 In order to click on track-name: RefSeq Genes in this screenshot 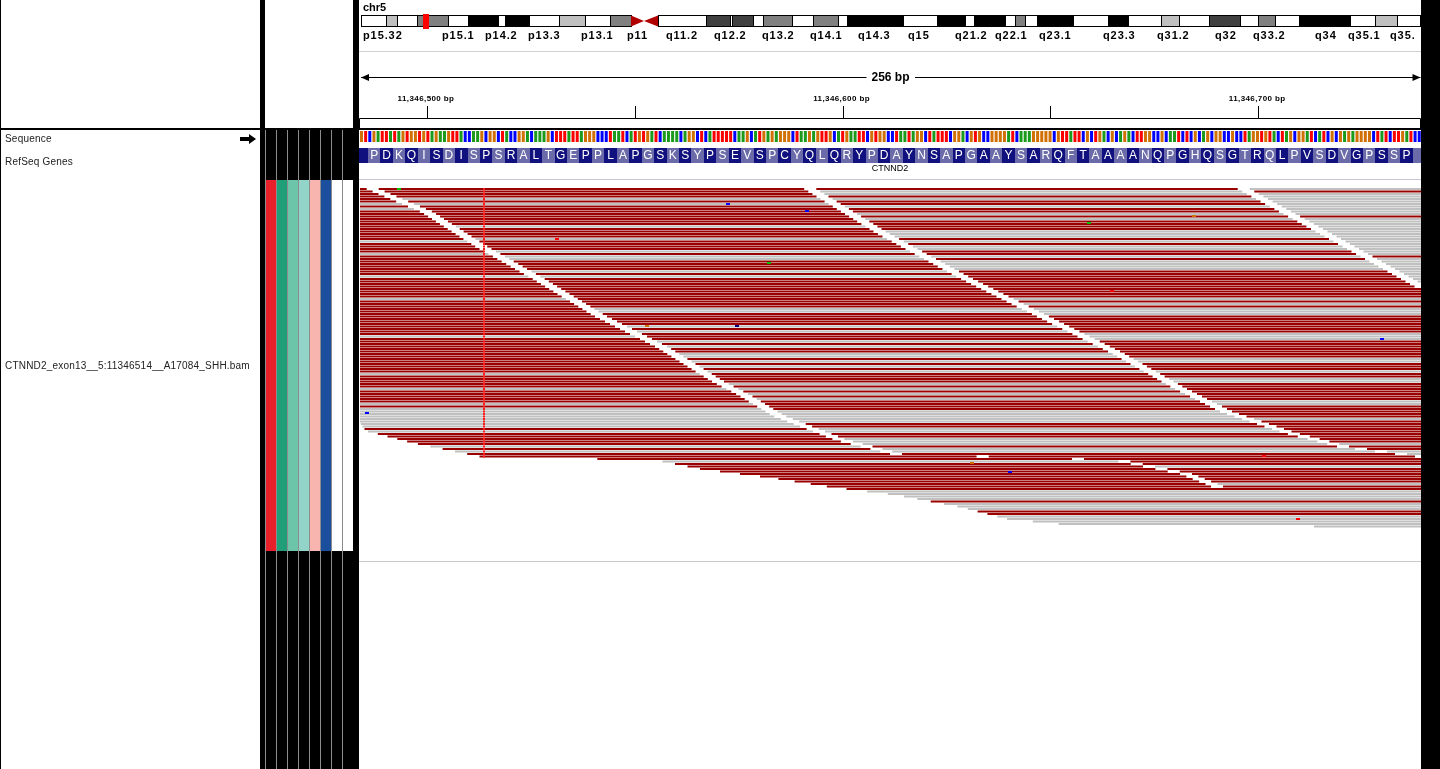, I will do `click(39, 162)`.